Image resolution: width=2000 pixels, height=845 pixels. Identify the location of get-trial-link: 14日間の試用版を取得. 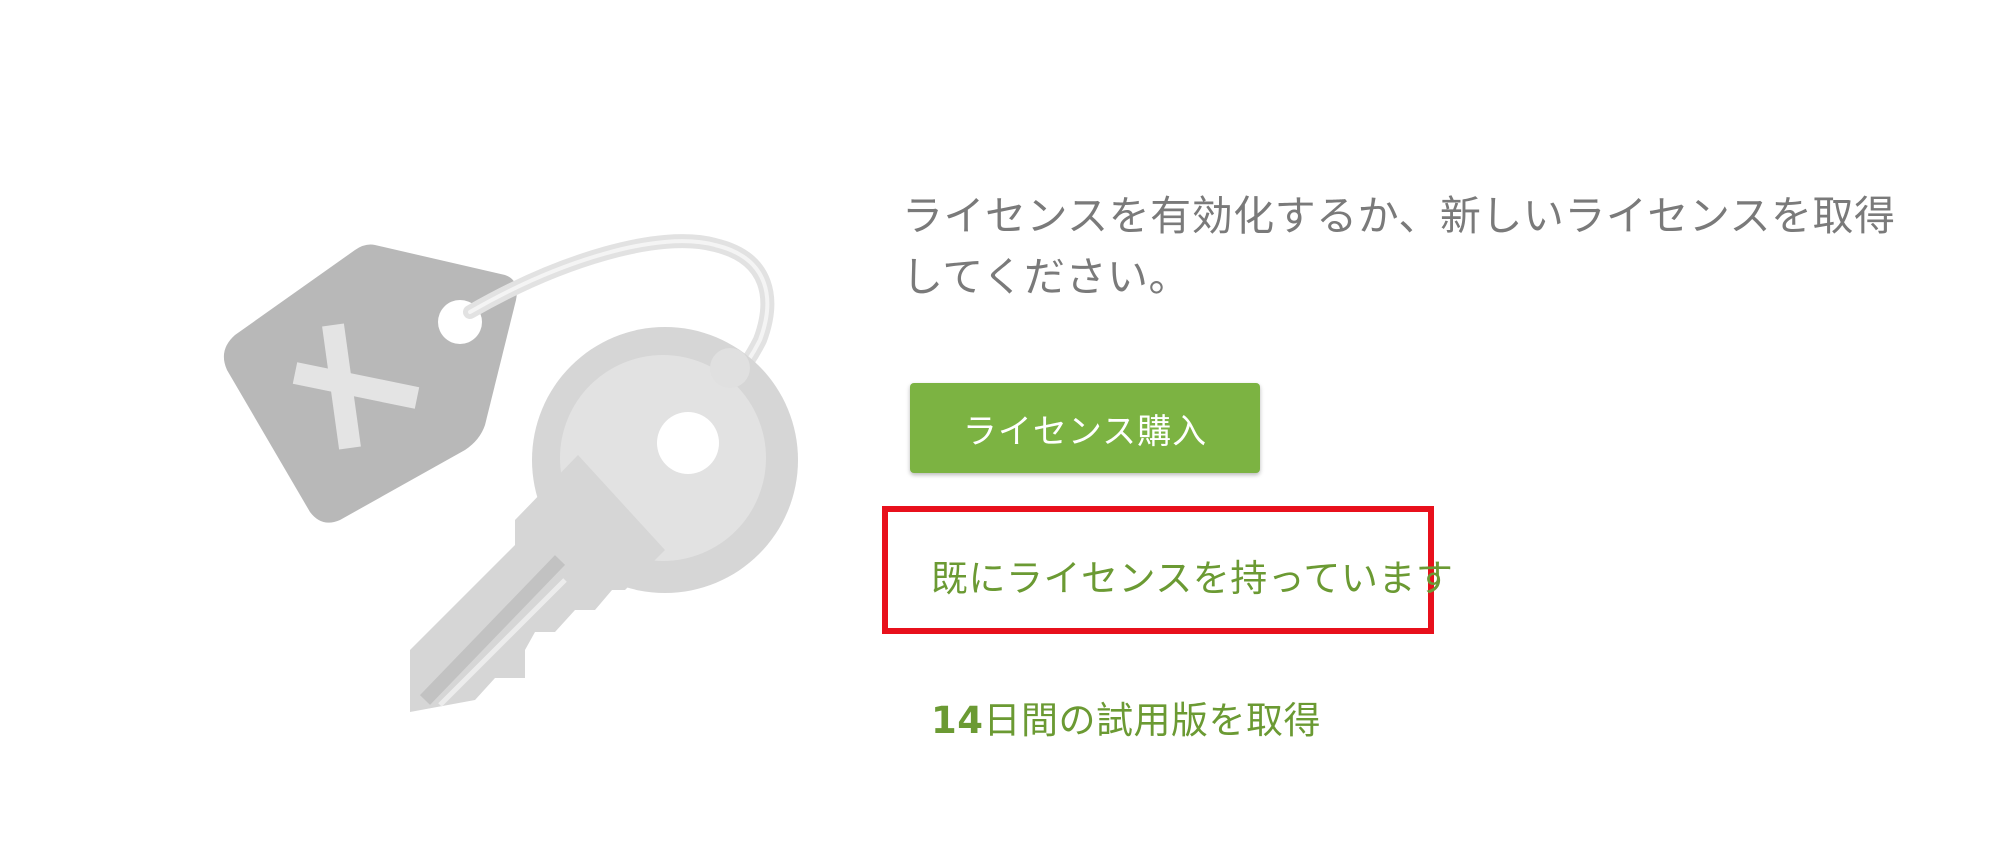
(1126, 717).